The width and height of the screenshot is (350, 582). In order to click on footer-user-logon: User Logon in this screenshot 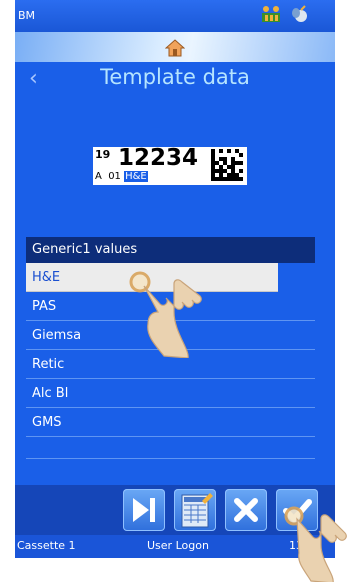, I will do `click(178, 545)`.